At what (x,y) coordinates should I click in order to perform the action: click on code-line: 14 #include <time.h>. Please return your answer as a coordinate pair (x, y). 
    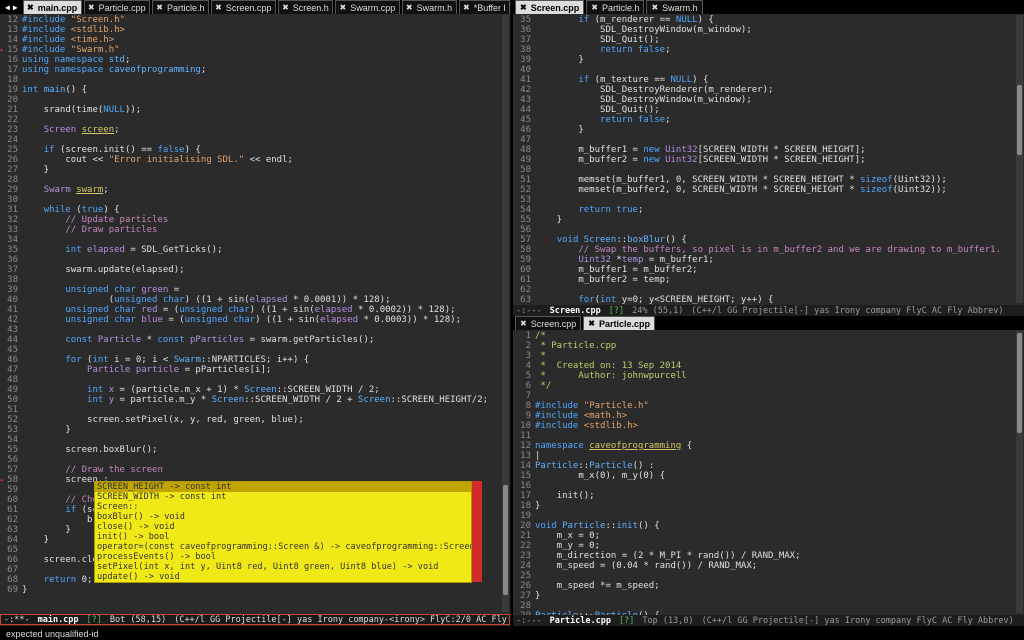
    Looking at the image, I should click on (250, 40).